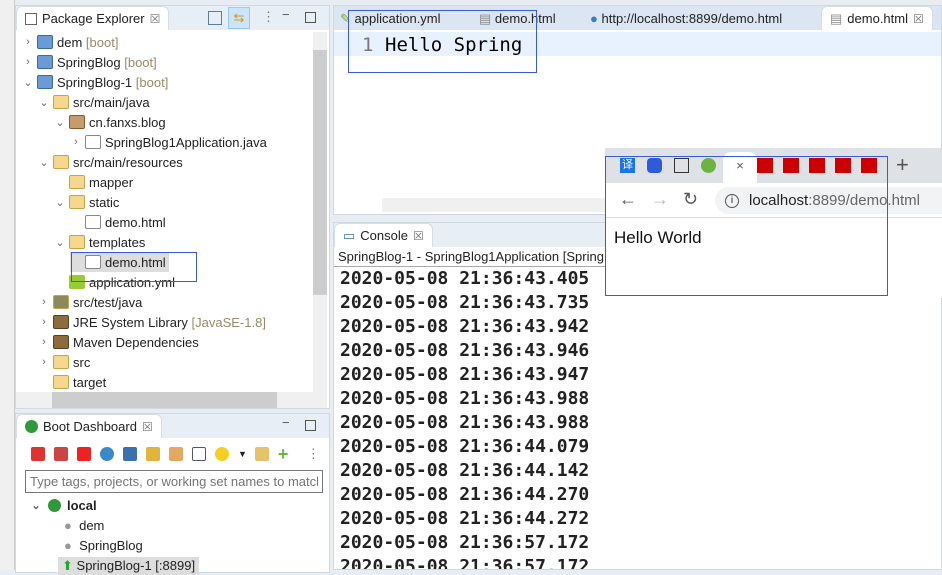  Describe the element at coordinates (72, 382) in the screenshot. I see `tree-item: target` at that location.